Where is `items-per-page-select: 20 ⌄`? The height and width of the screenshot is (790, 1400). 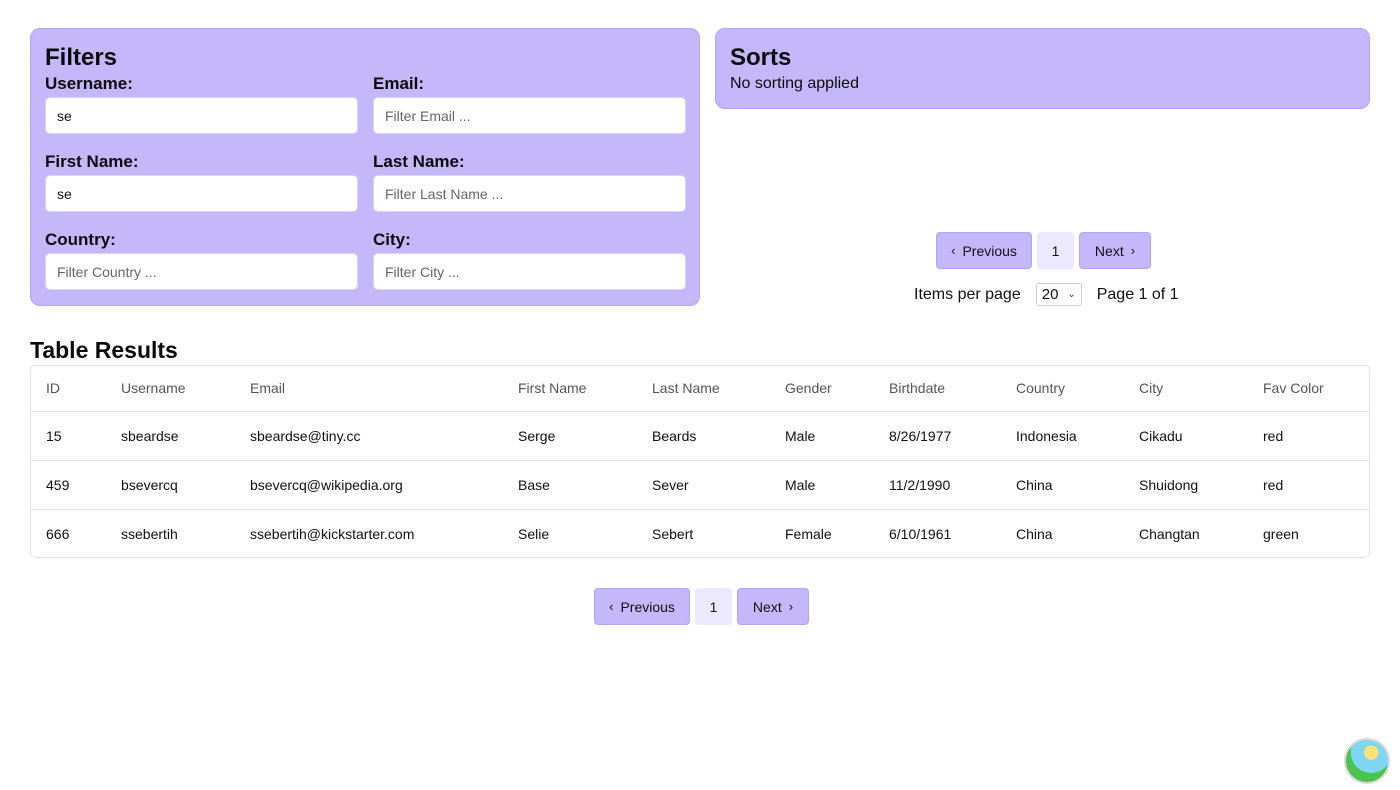
items-per-page-select: 20 ⌄ is located at coordinates (1058, 294).